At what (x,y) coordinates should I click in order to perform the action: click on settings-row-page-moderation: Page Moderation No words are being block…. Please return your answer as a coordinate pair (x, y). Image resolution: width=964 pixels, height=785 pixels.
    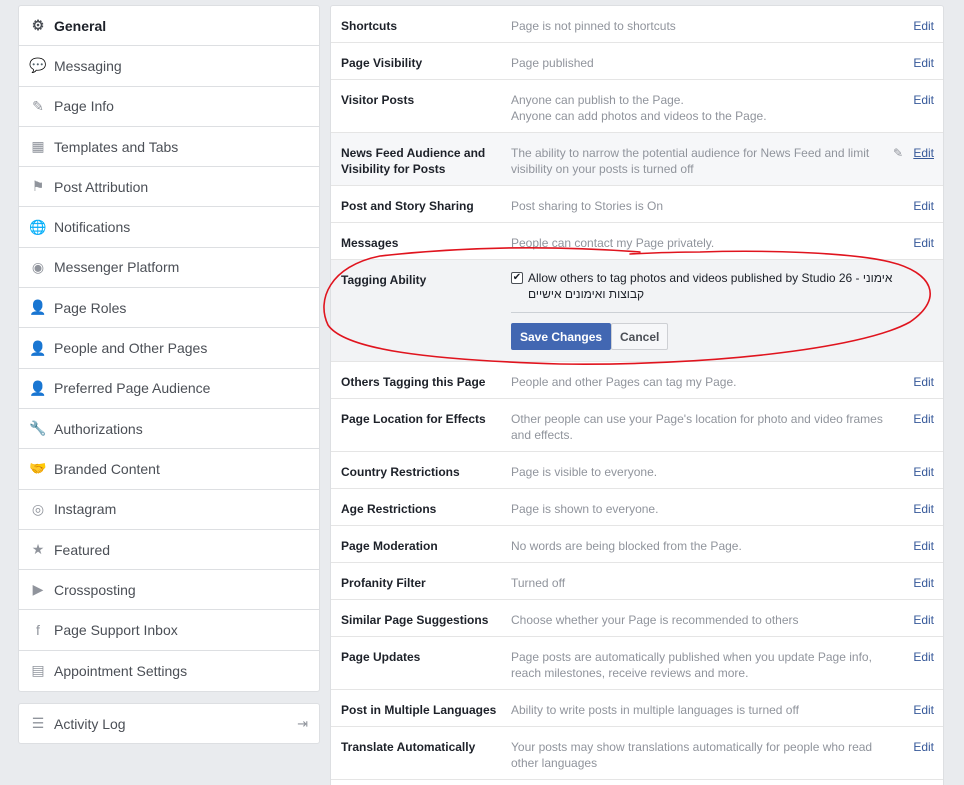
    Looking at the image, I should click on (637, 544).